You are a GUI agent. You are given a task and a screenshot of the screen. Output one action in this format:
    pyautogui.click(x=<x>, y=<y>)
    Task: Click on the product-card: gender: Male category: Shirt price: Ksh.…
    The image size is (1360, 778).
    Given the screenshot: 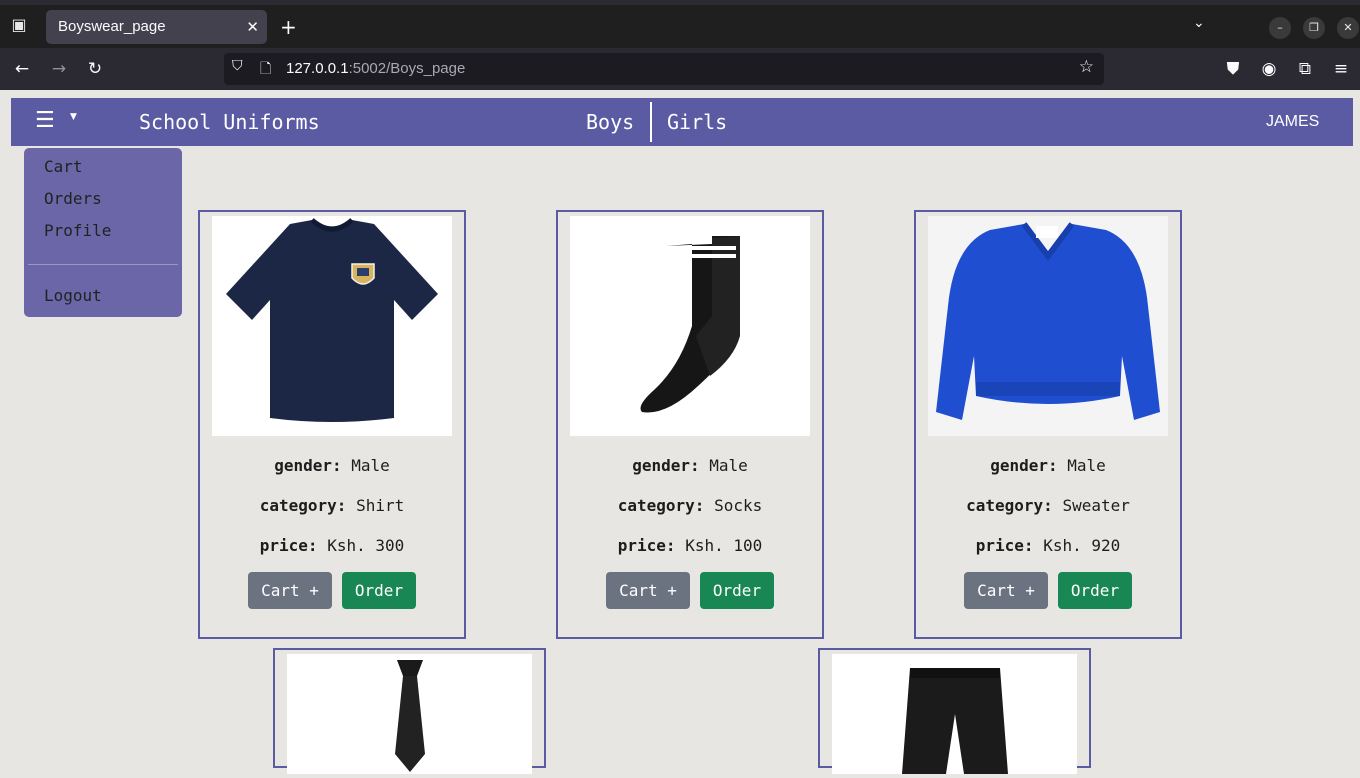 What is the action you would take?
    pyautogui.click(x=332, y=424)
    